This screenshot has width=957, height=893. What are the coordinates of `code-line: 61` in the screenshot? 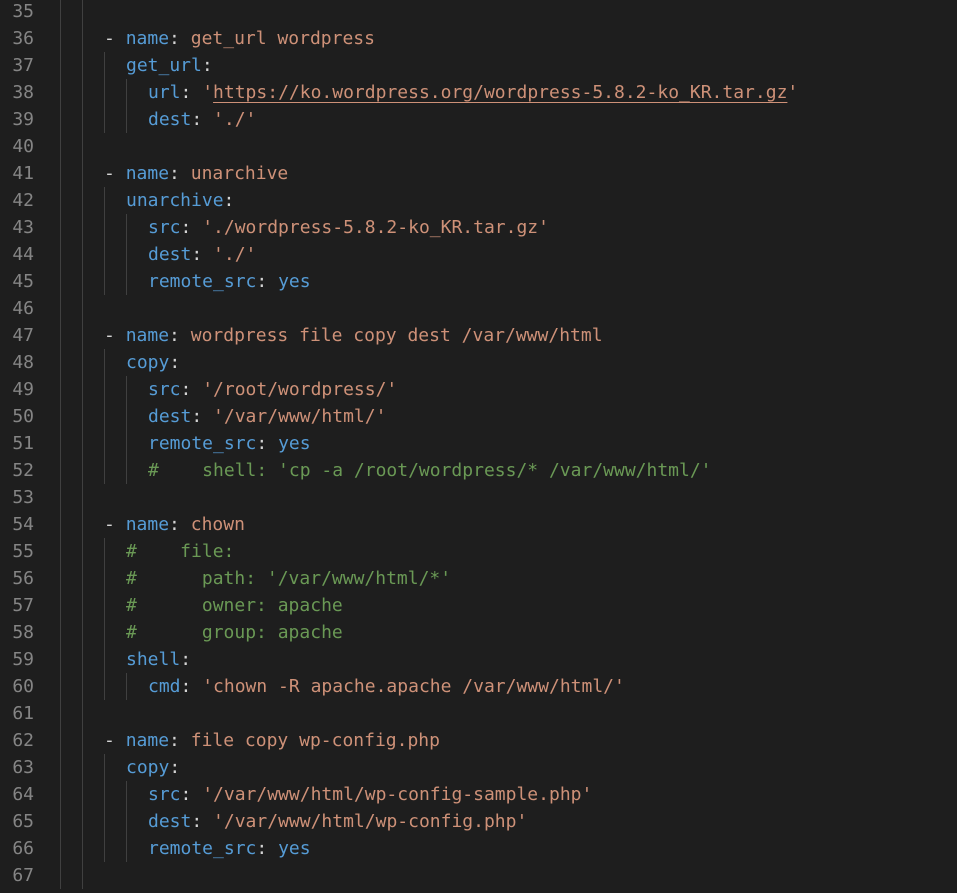 It's located at (478, 713).